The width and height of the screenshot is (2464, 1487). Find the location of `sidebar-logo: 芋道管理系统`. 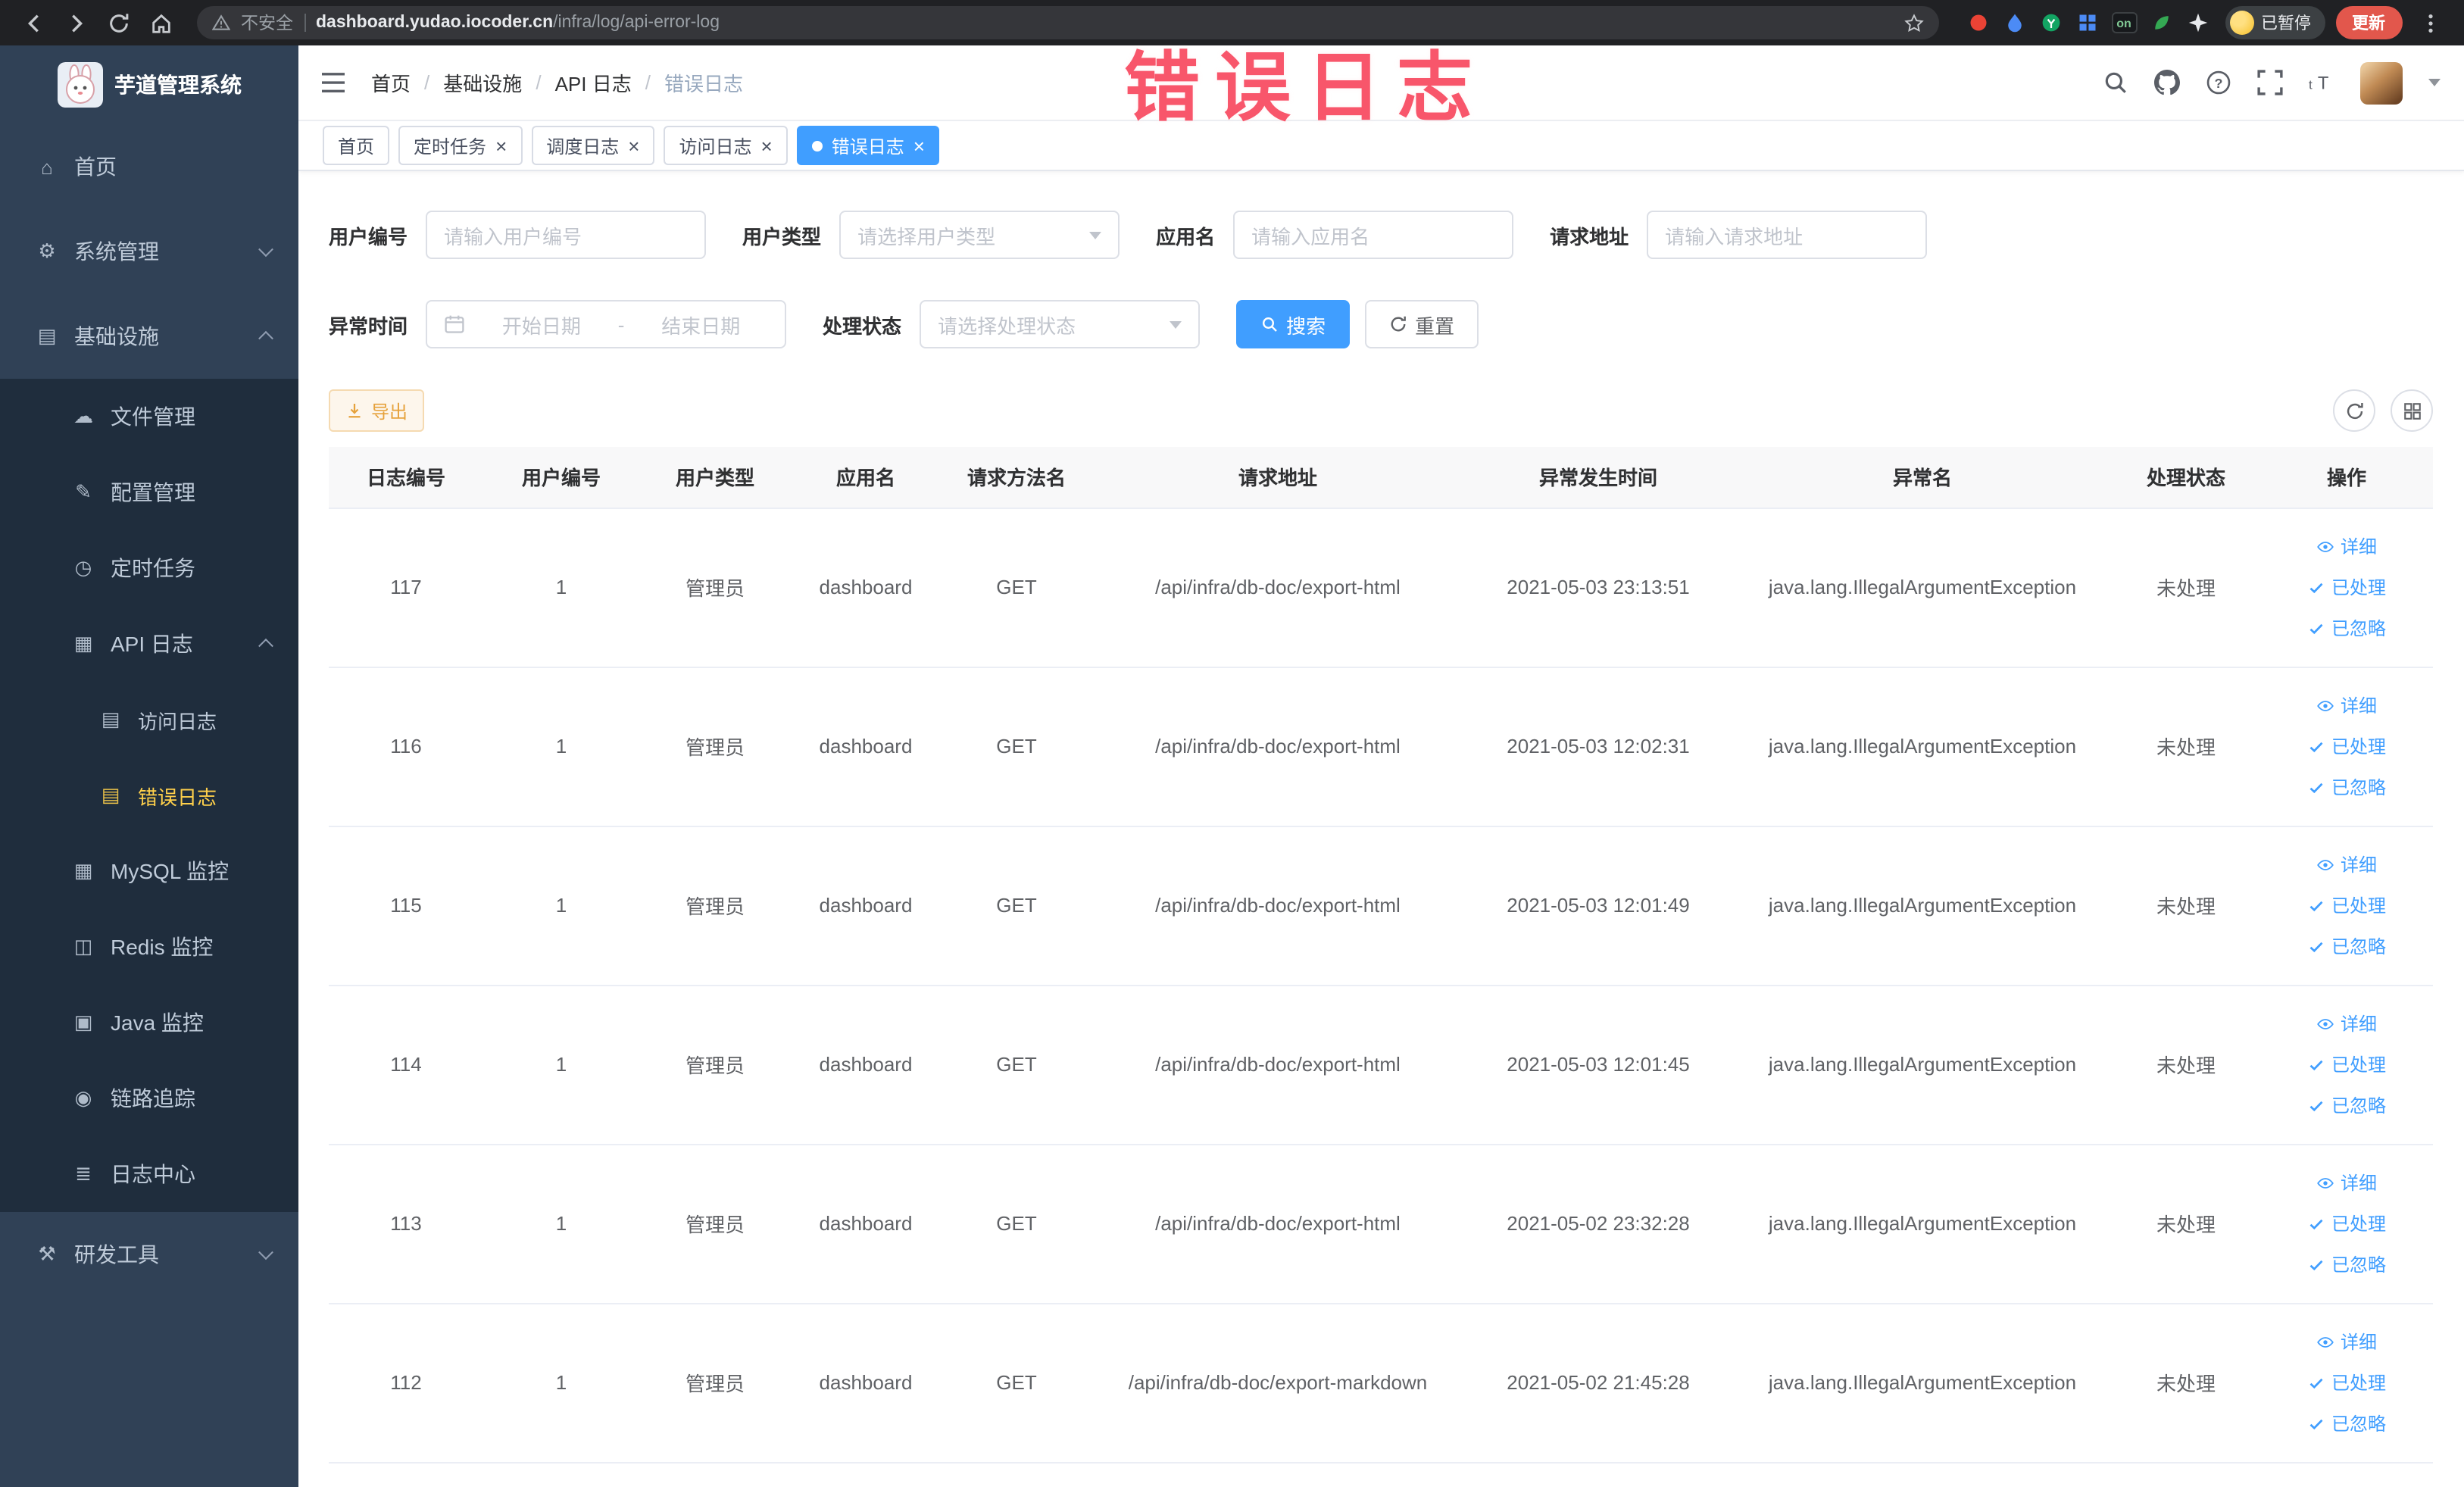

sidebar-logo: 芋道管理系统 is located at coordinates (149, 84).